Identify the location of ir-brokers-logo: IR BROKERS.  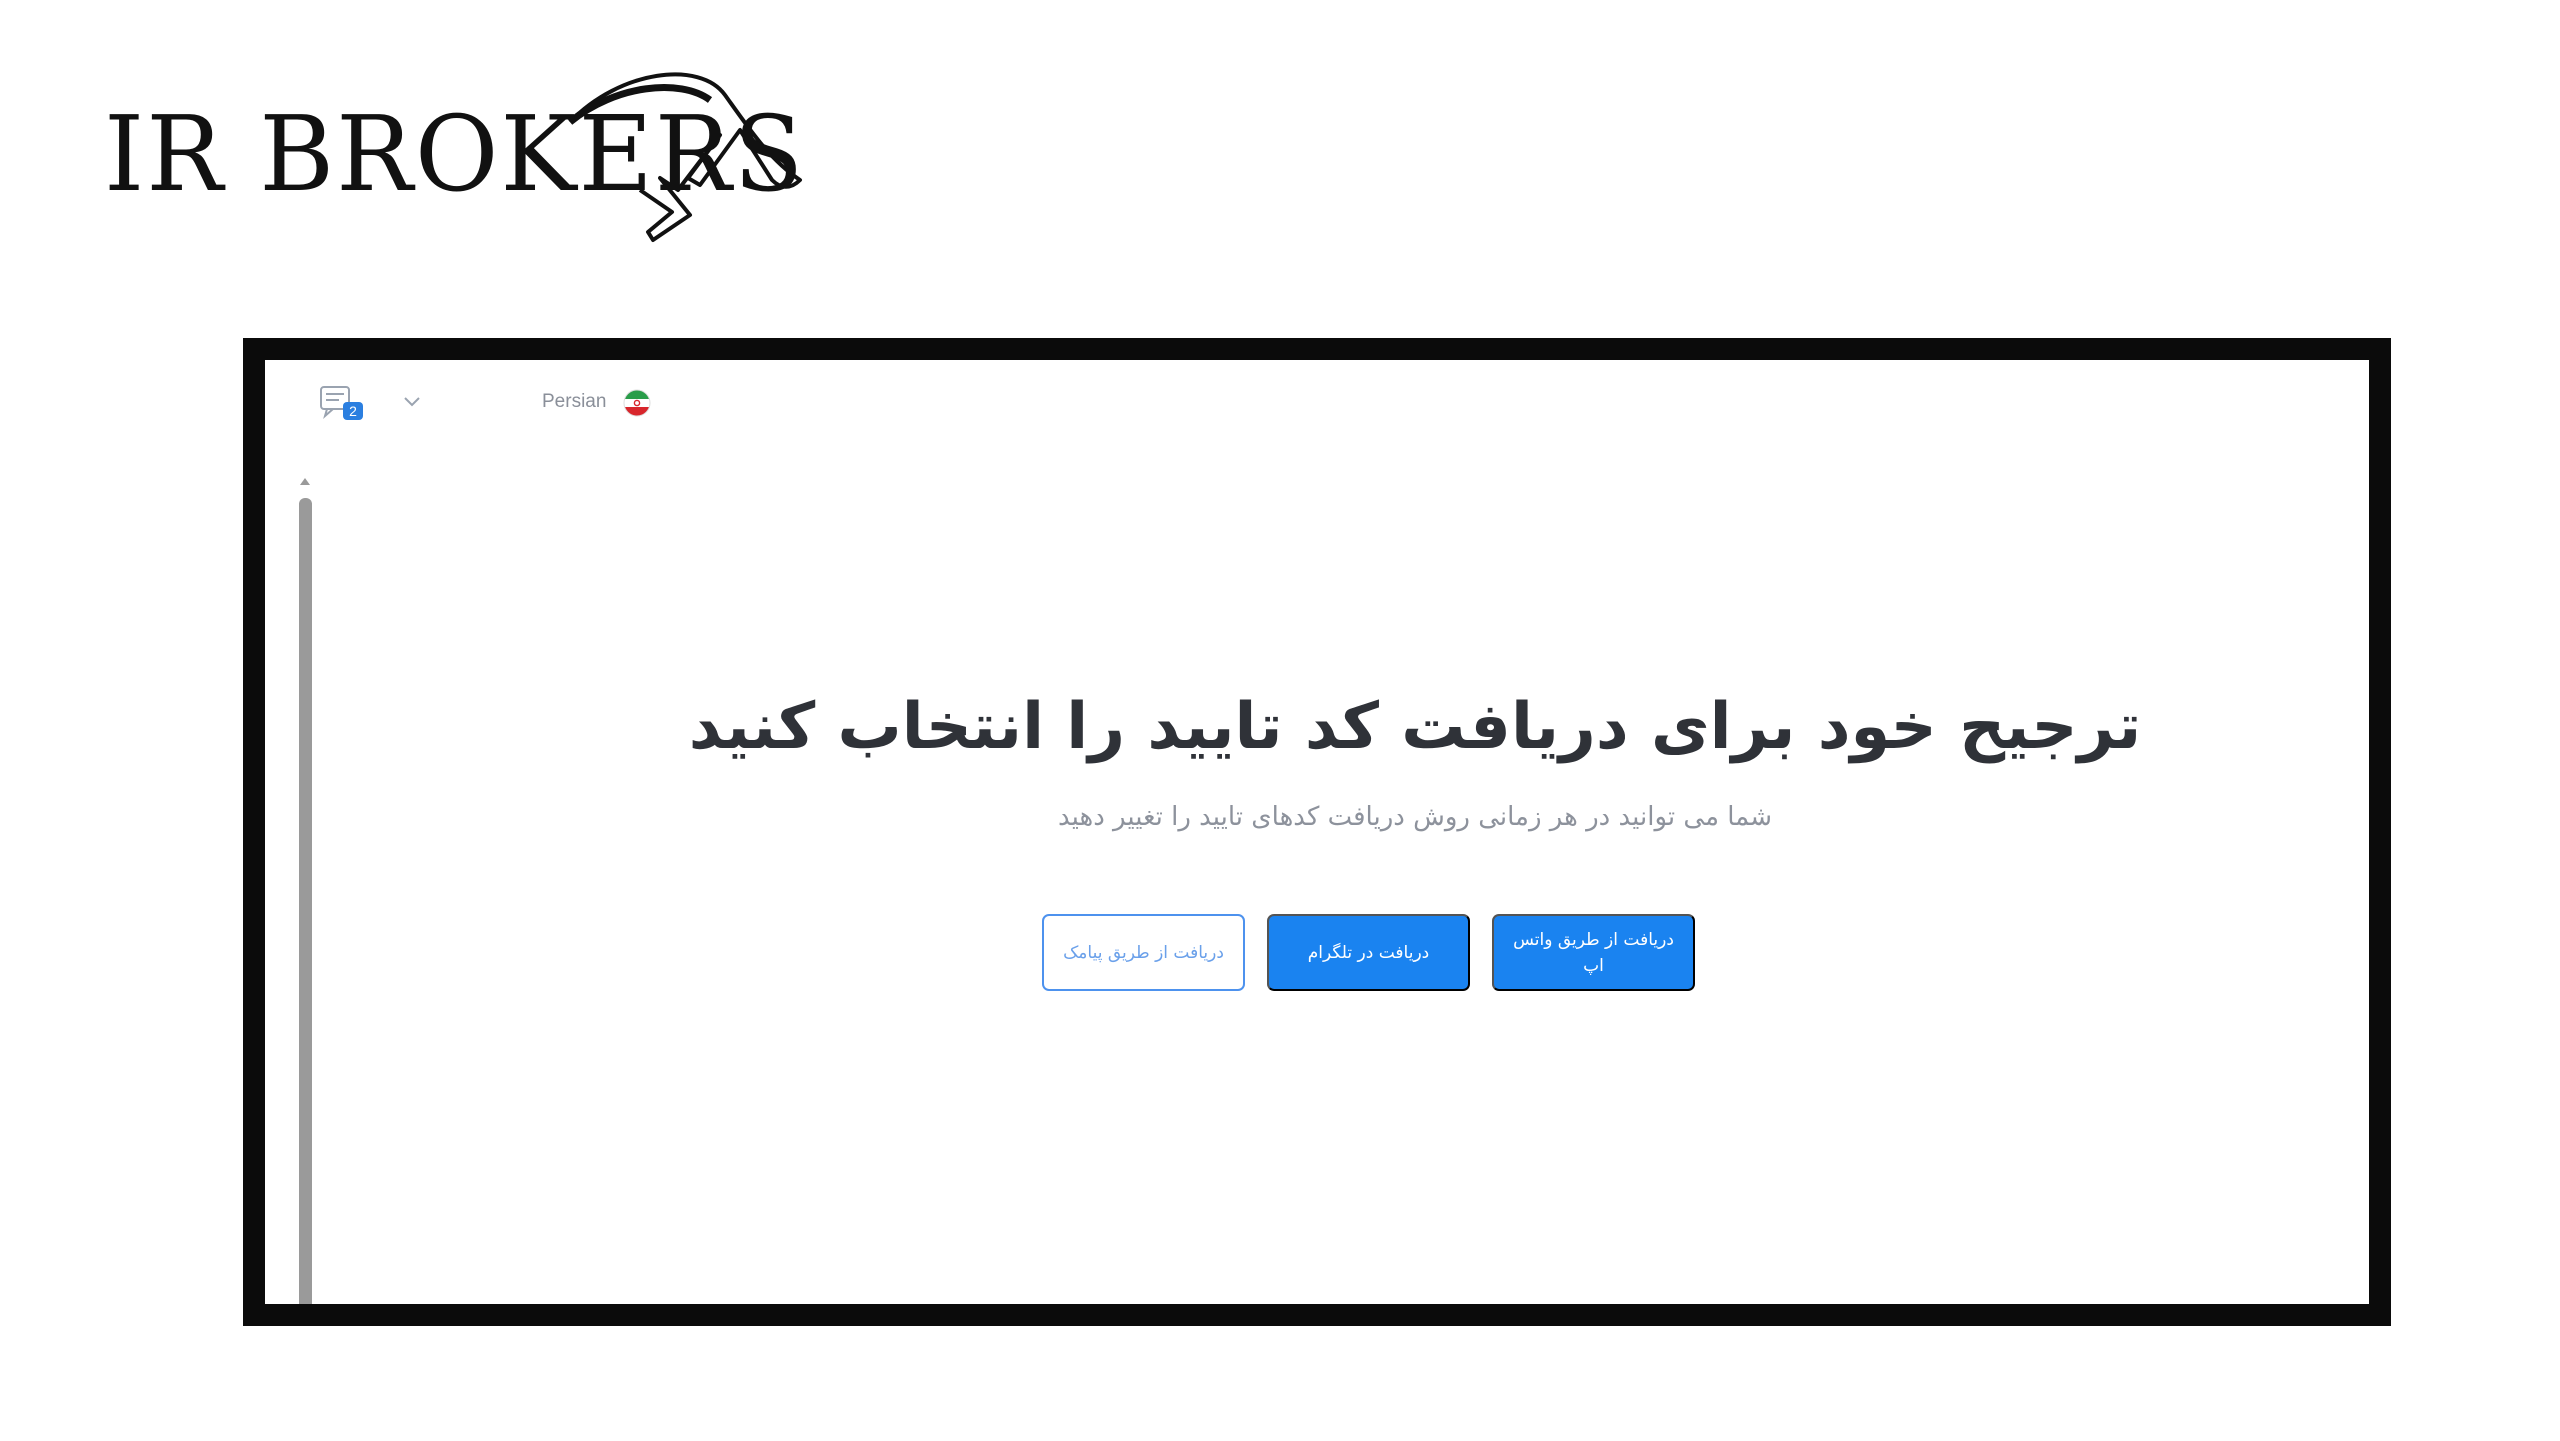
(460, 145).